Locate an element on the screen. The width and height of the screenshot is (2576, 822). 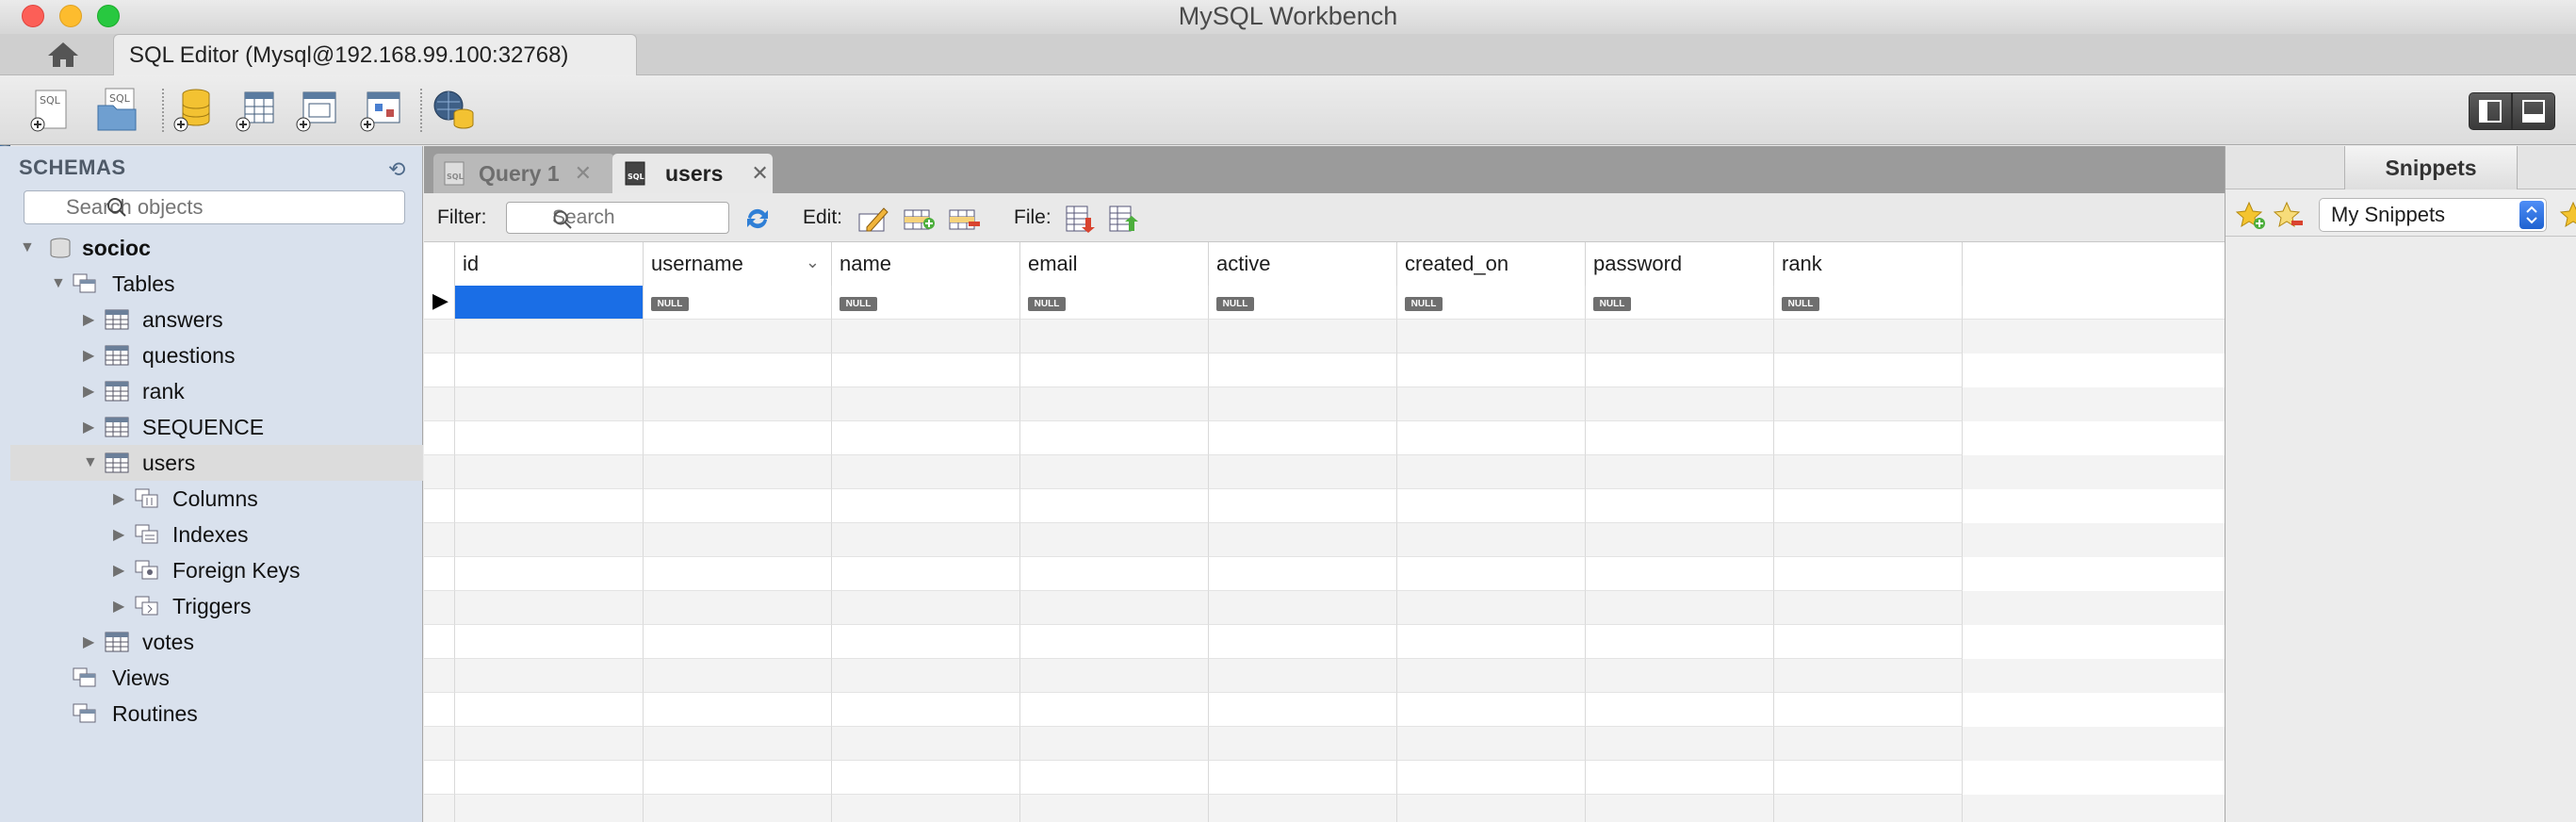
column-header-active: active is located at coordinates (1303, 264).